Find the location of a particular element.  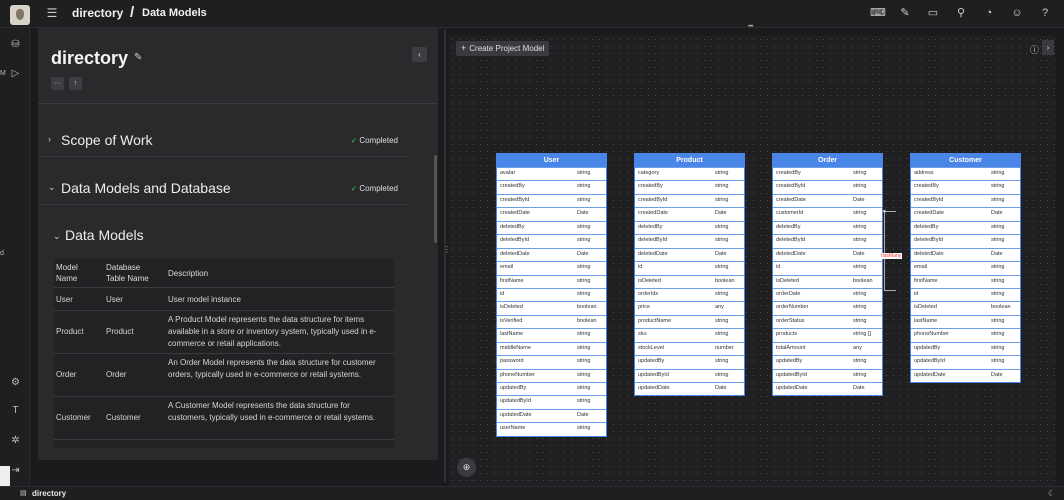

logout-icon: ⇥ is located at coordinates (15, 470).